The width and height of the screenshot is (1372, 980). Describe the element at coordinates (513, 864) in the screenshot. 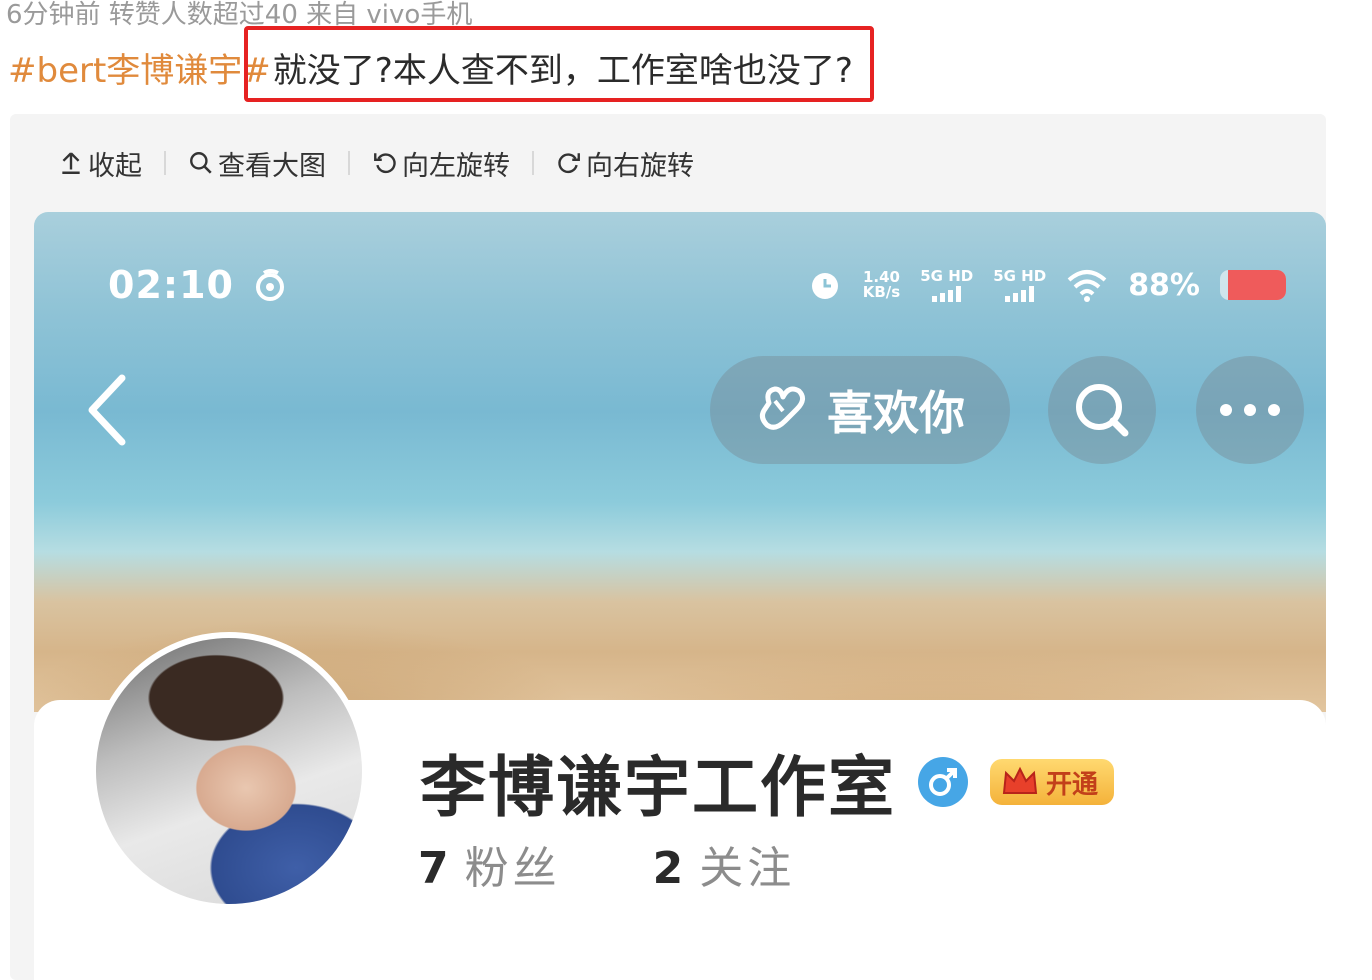

I see `followers-label: 粉丝` at that location.